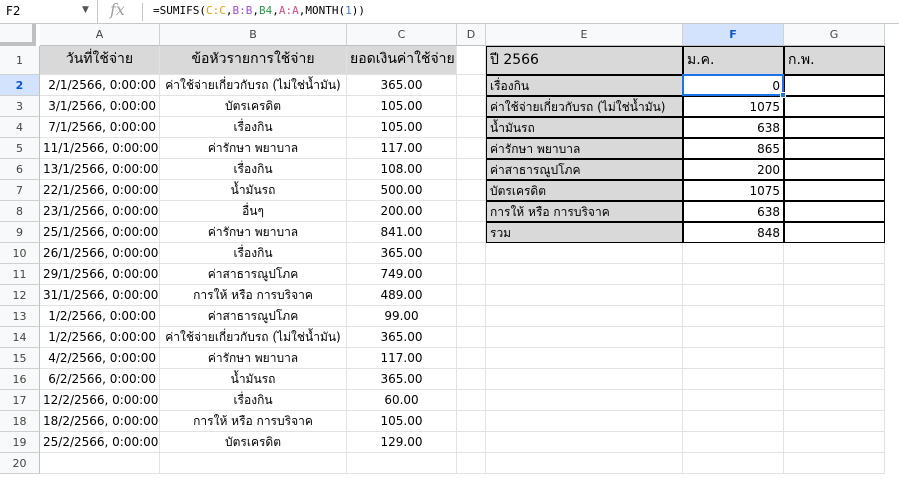 The height and width of the screenshot is (479, 899). What do you see at coordinates (20, 148) in the screenshot?
I see `row-header-5: 5` at bounding box center [20, 148].